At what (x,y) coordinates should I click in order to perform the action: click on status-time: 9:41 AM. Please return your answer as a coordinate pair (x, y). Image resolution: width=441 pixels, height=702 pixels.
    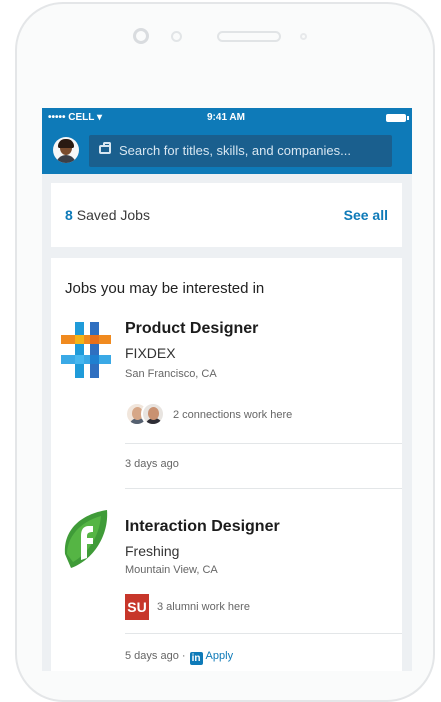
    Looking at the image, I should click on (226, 117).